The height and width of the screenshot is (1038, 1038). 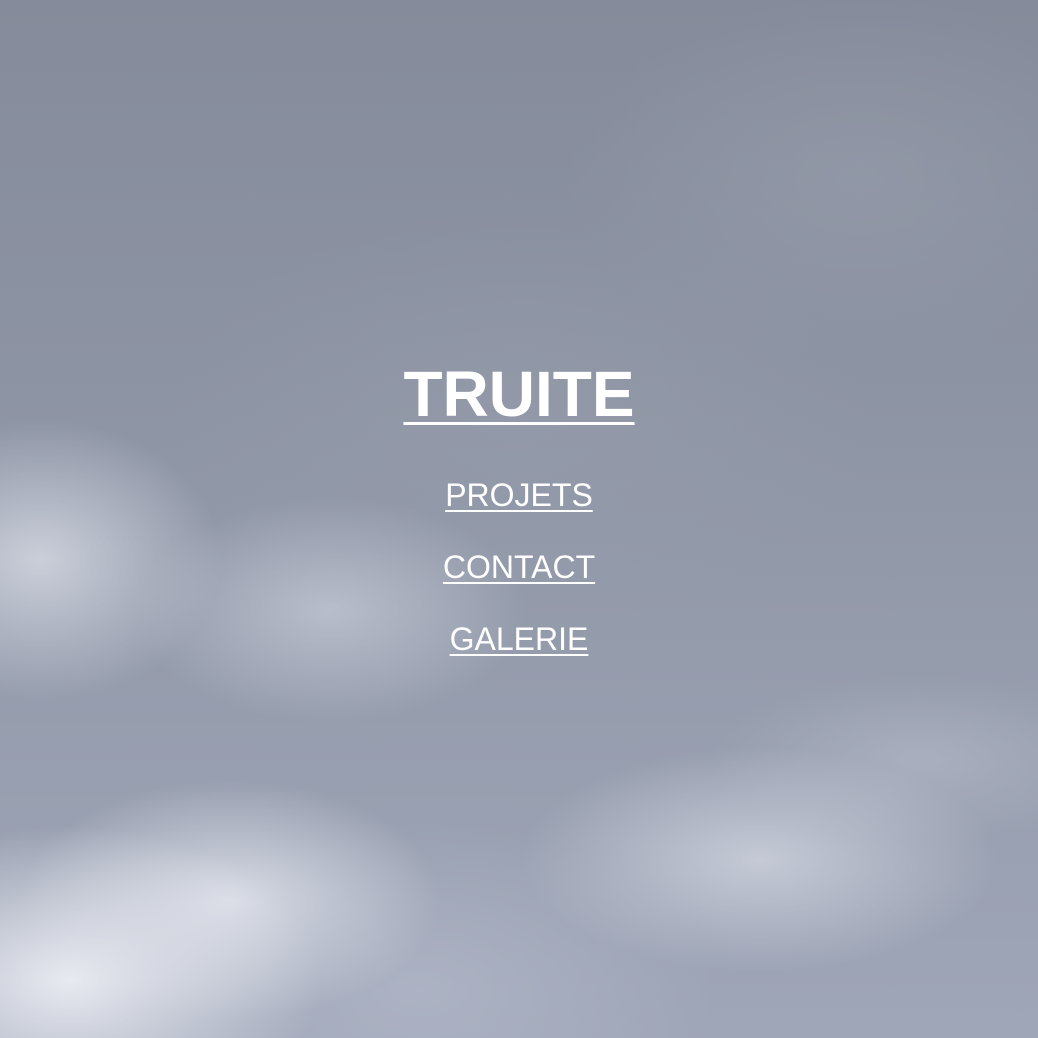 What do you see at coordinates (519, 495) in the screenshot?
I see `nav-link-projets: PROJETS` at bounding box center [519, 495].